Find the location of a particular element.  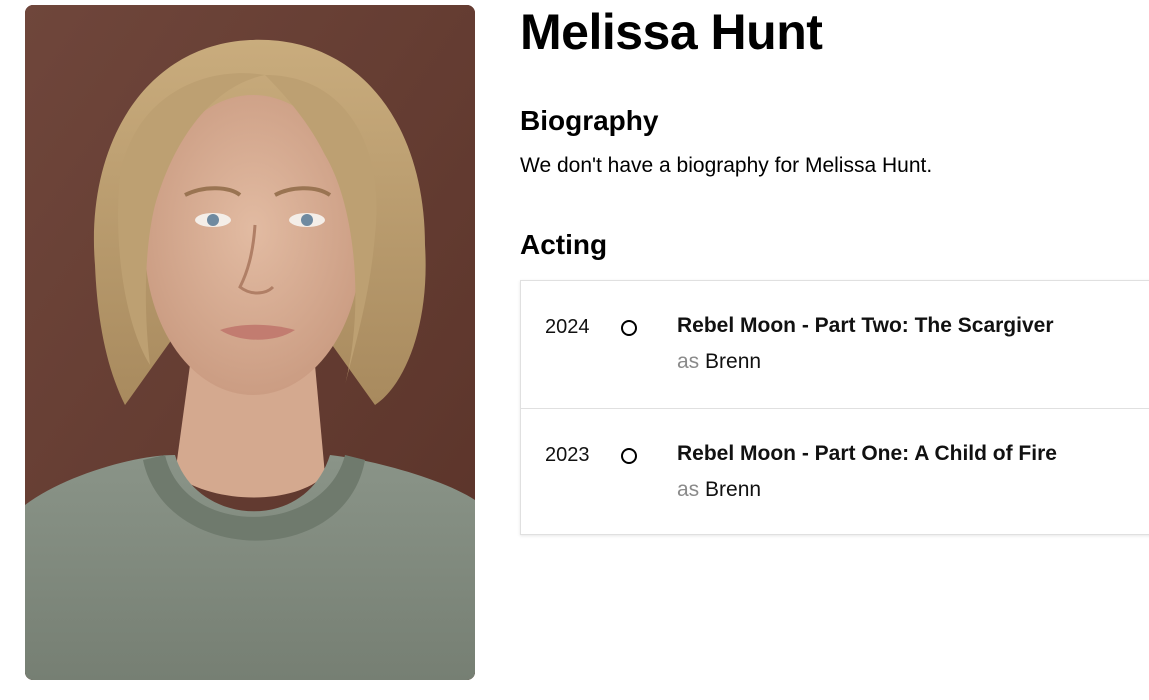

credit-title-link: Rebel Moon - Part One: A Child of Fire is located at coordinates (867, 454).